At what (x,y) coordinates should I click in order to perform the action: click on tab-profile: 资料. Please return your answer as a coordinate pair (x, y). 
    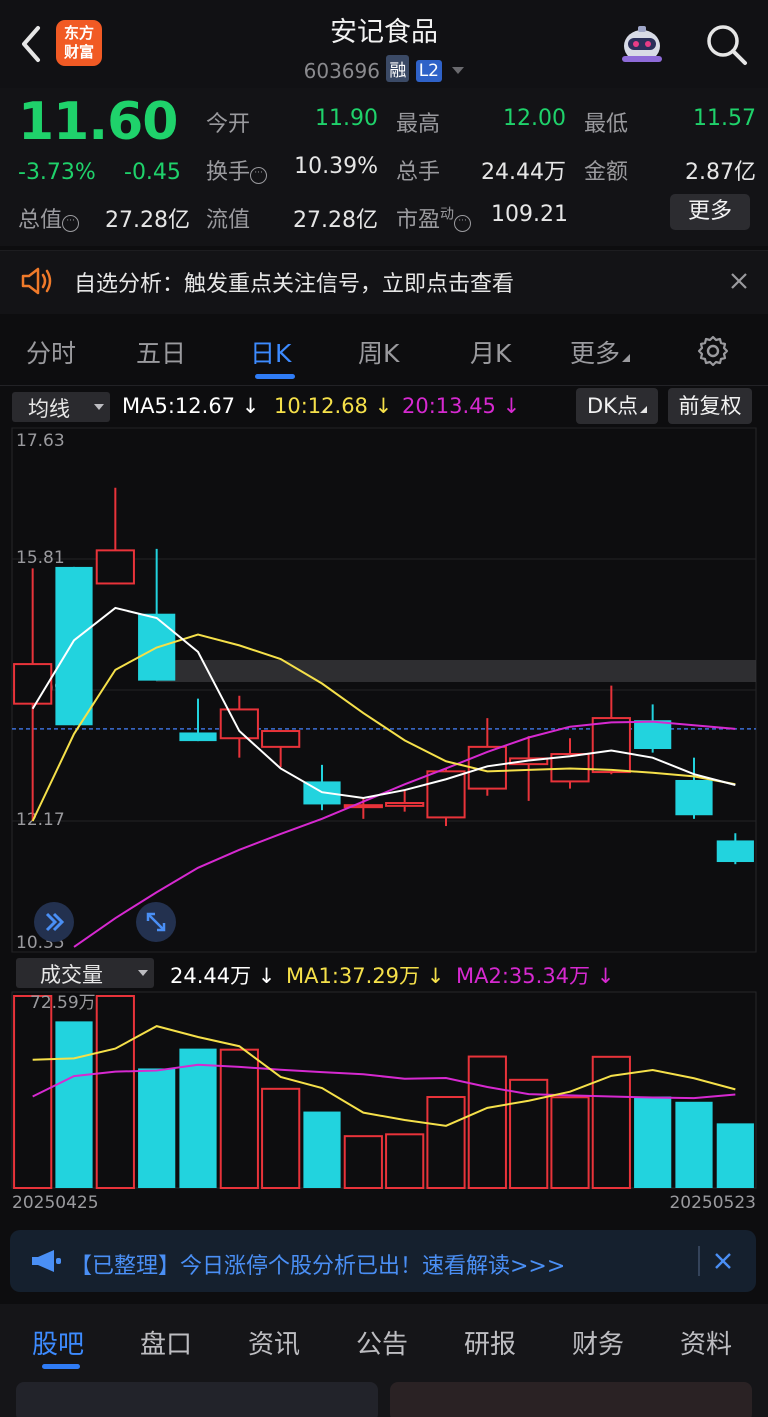
    Looking at the image, I should click on (706, 1342).